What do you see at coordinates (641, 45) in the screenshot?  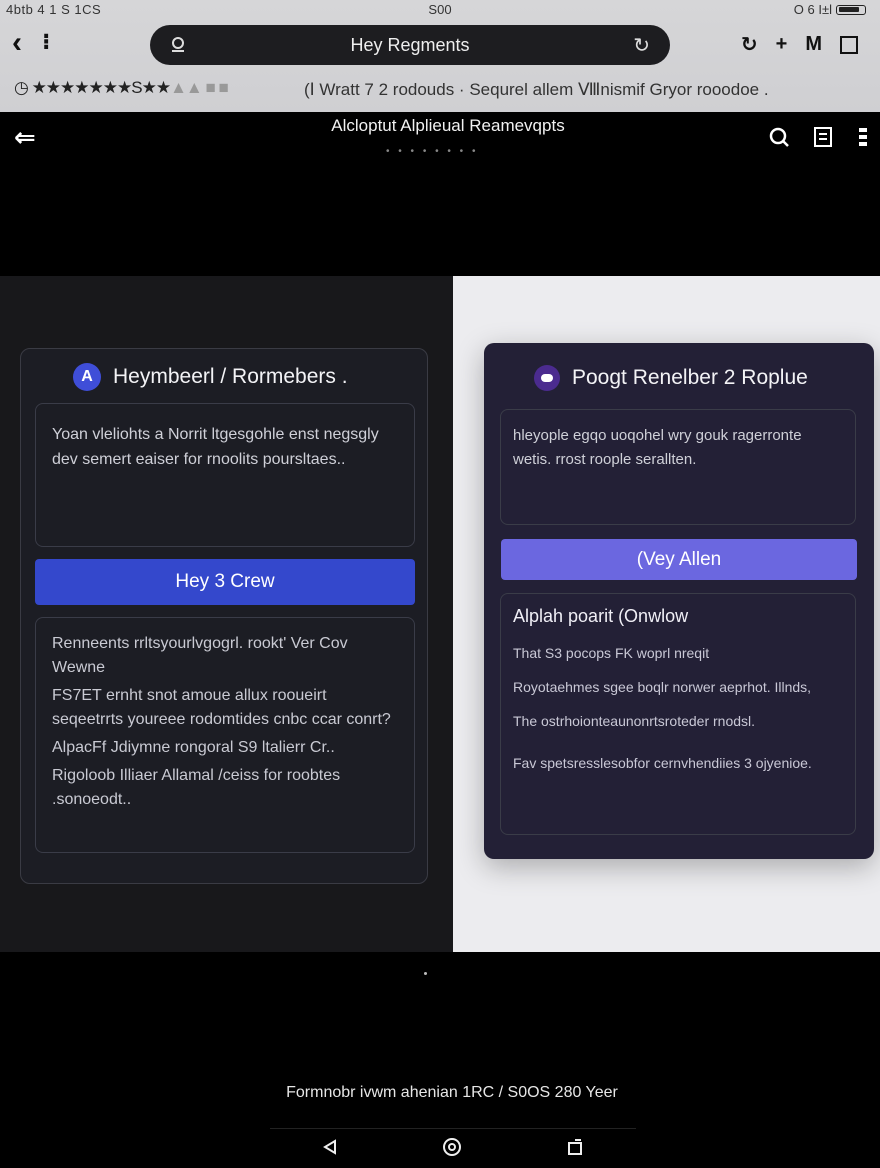 I see `reload-icon: ↻` at bounding box center [641, 45].